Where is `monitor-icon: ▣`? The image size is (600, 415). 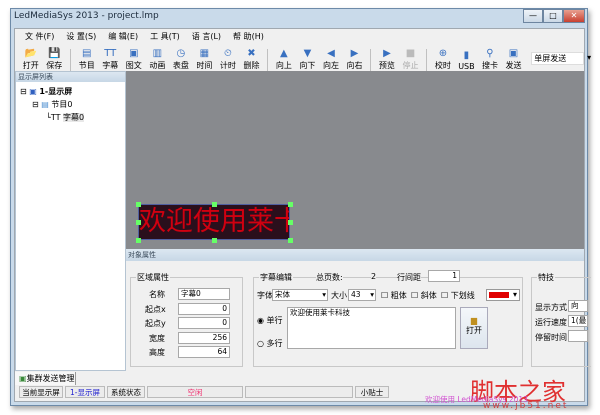 monitor-icon: ▣ is located at coordinates (33, 91).